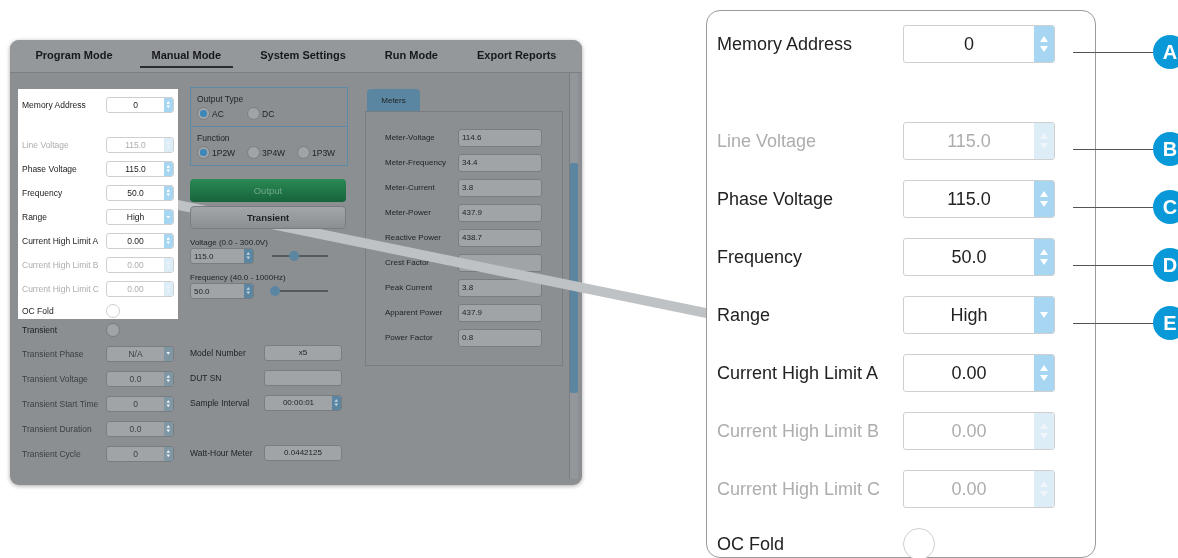 The height and width of the screenshot is (558, 1178). What do you see at coordinates (218, 113) in the screenshot?
I see `option-label: AC` at bounding box center [218, 113].